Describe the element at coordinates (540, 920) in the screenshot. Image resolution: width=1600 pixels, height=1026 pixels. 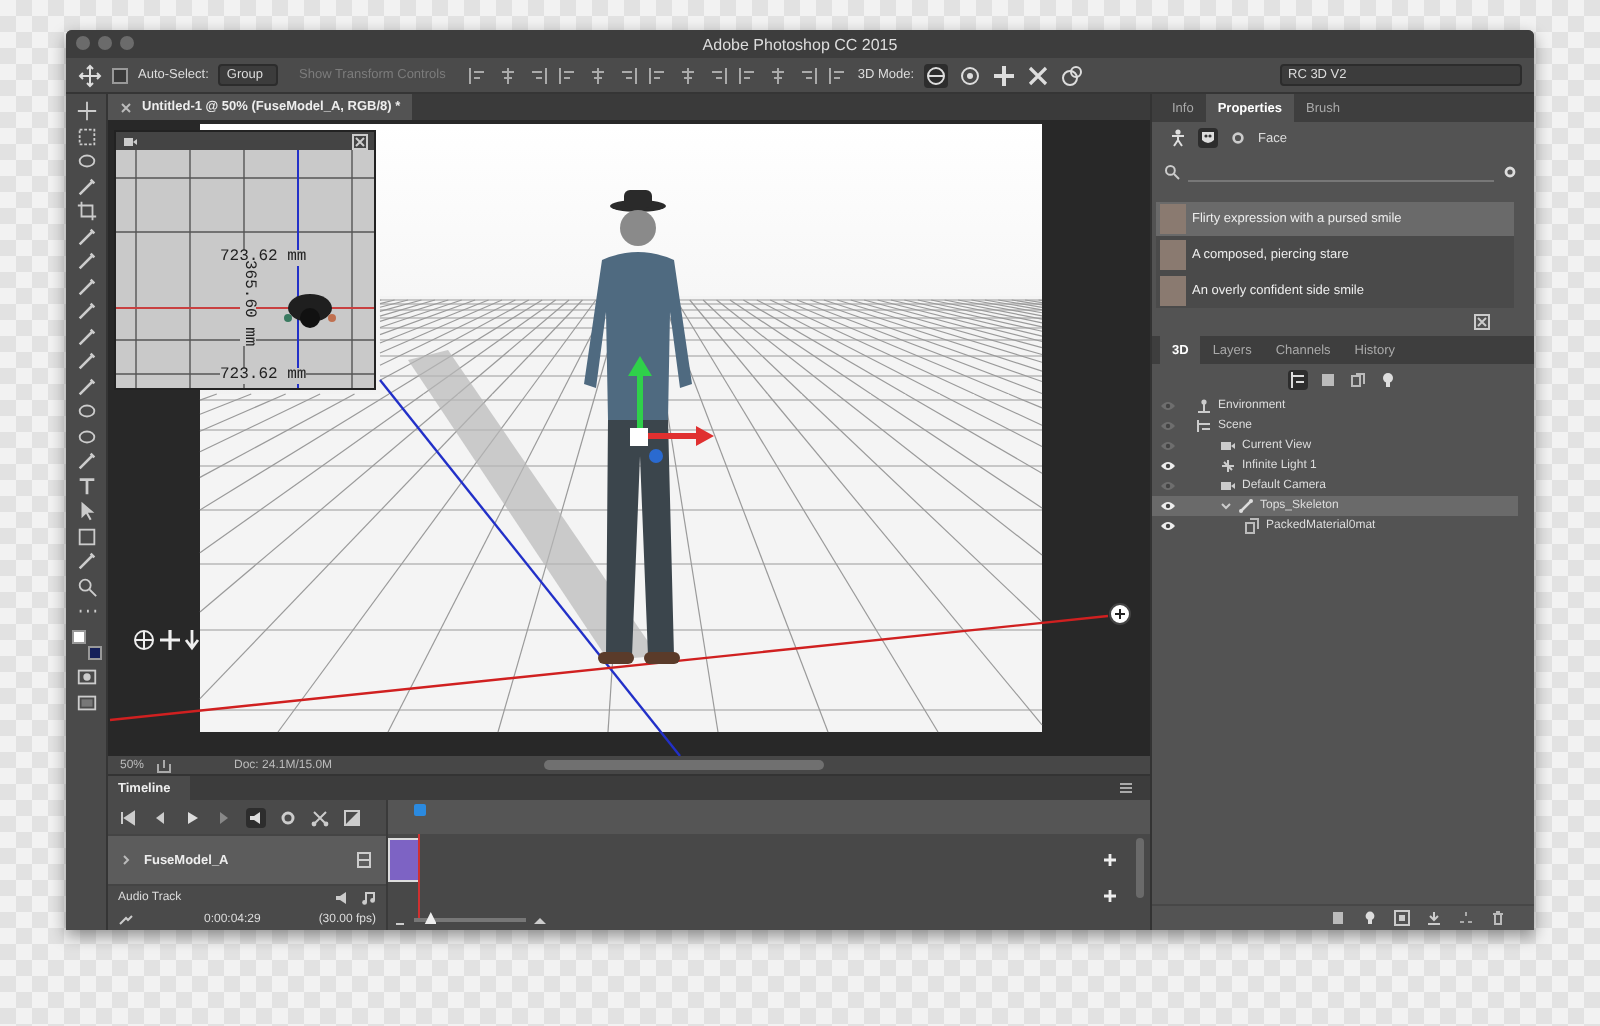
I see `zoom-in-icon` at that location.